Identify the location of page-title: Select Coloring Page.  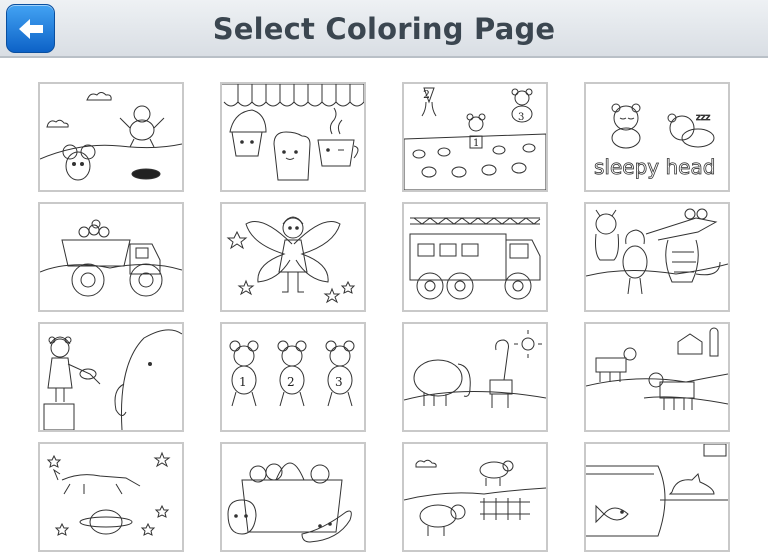
(384, 29).